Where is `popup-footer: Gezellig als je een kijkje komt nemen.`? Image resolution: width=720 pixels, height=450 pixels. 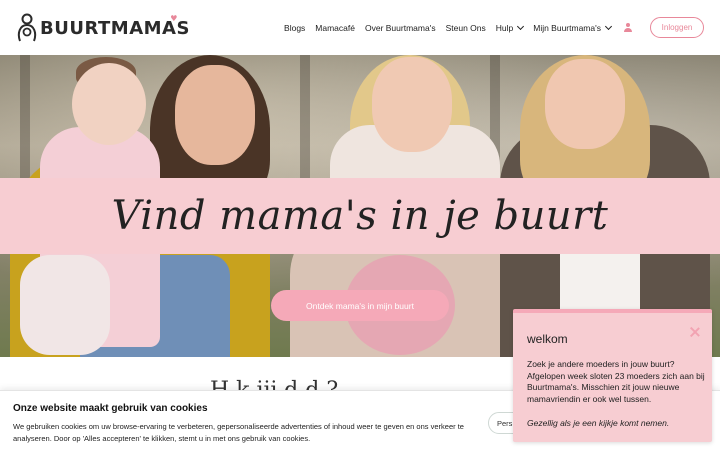 popup-footer: Gezellig als je een kijkje komt nemen. is located at coordinates (598, 423).